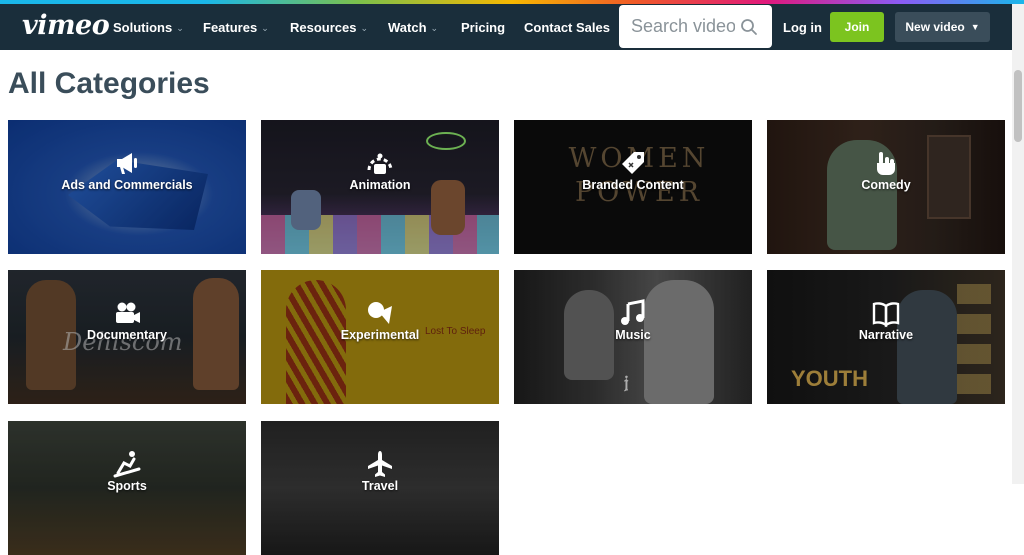 The image size is (1024, 555). I want to click on category-card-ads-and-commercials: Ads and Commercials, so click(127, 187).